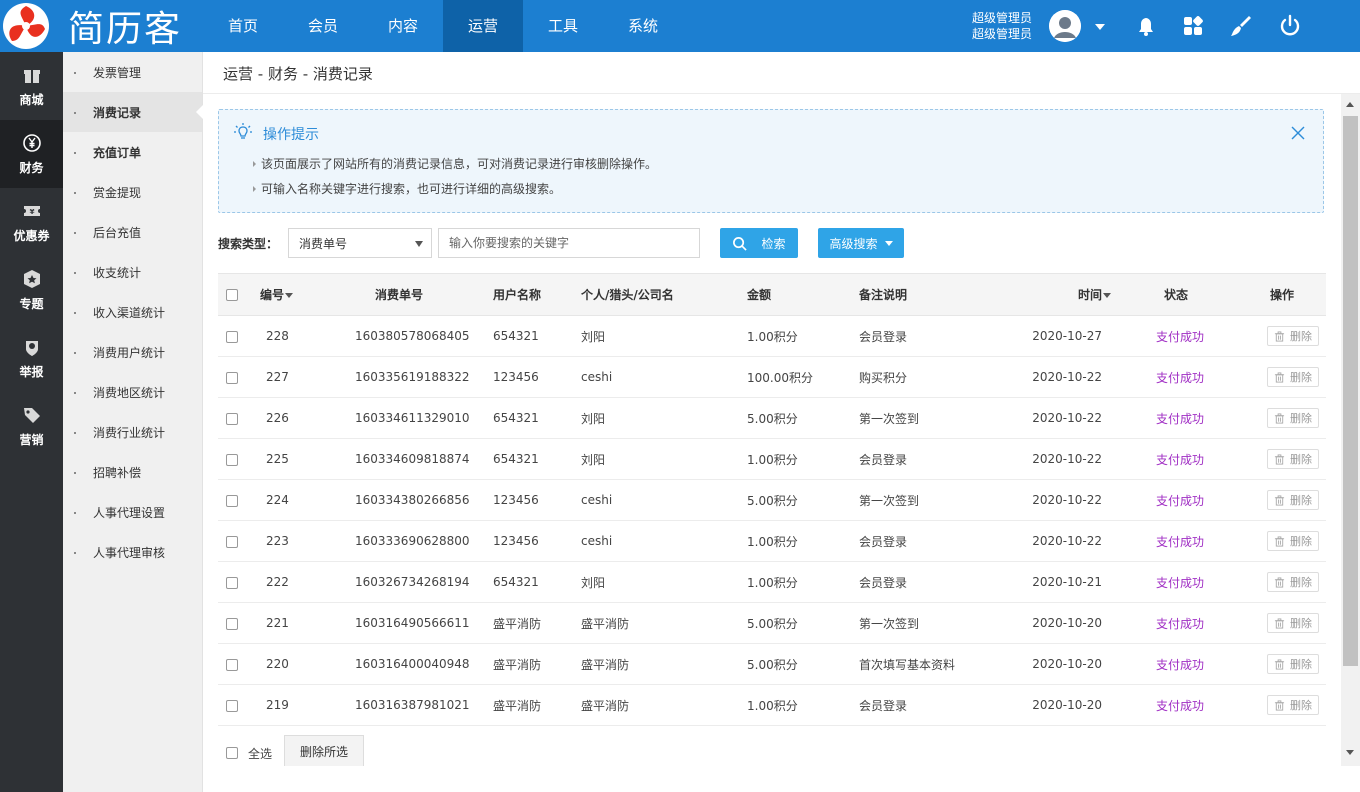 This screenshot has width=1360, height=792. What do you see at coordinates (132, 352) in the screenshot?
I see `submenu-item-consume-user-stats: 消费用户统计` at bounding box center [132, 352].